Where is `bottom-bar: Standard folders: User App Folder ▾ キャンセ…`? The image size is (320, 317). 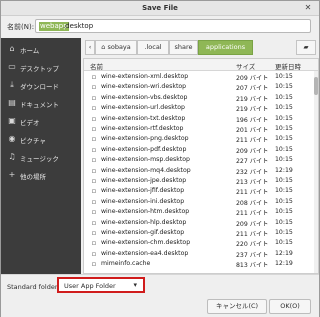
bottom-bar: Standard folders: User App Folder ▾ キャンセ… is located at coordinates (160, 295).